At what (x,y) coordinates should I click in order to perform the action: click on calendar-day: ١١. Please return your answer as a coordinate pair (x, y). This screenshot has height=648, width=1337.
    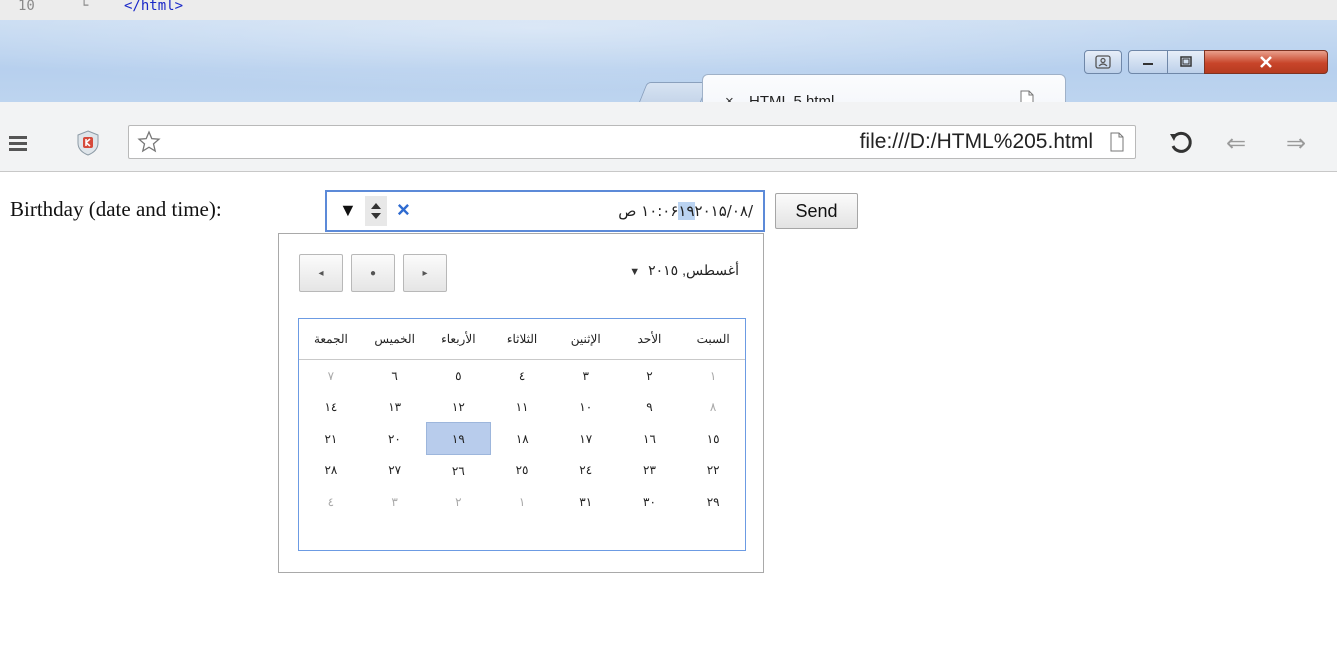
    Looking at the image, I should click on (522, 407).